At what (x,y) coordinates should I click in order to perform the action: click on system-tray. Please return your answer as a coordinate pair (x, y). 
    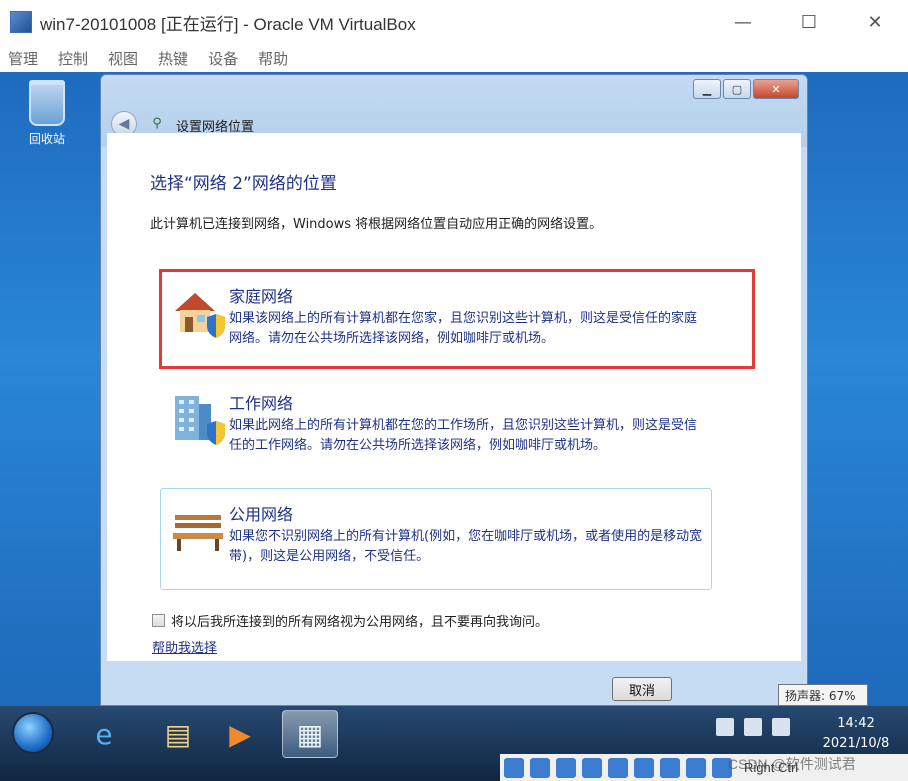
    Looking at the image, I should click on (753, 727).